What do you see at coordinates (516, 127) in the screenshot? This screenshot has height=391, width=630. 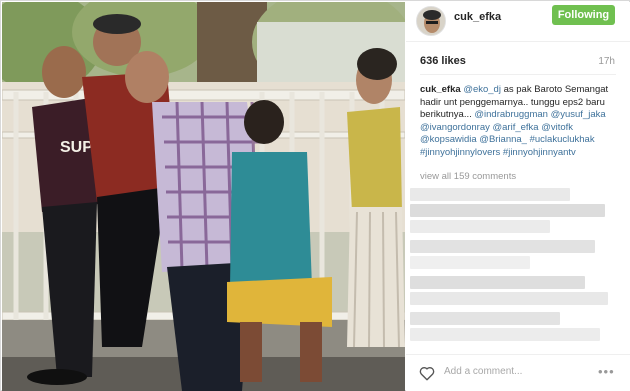 I see `mention-link: @arif_efka` at bounding box center [516, 127].